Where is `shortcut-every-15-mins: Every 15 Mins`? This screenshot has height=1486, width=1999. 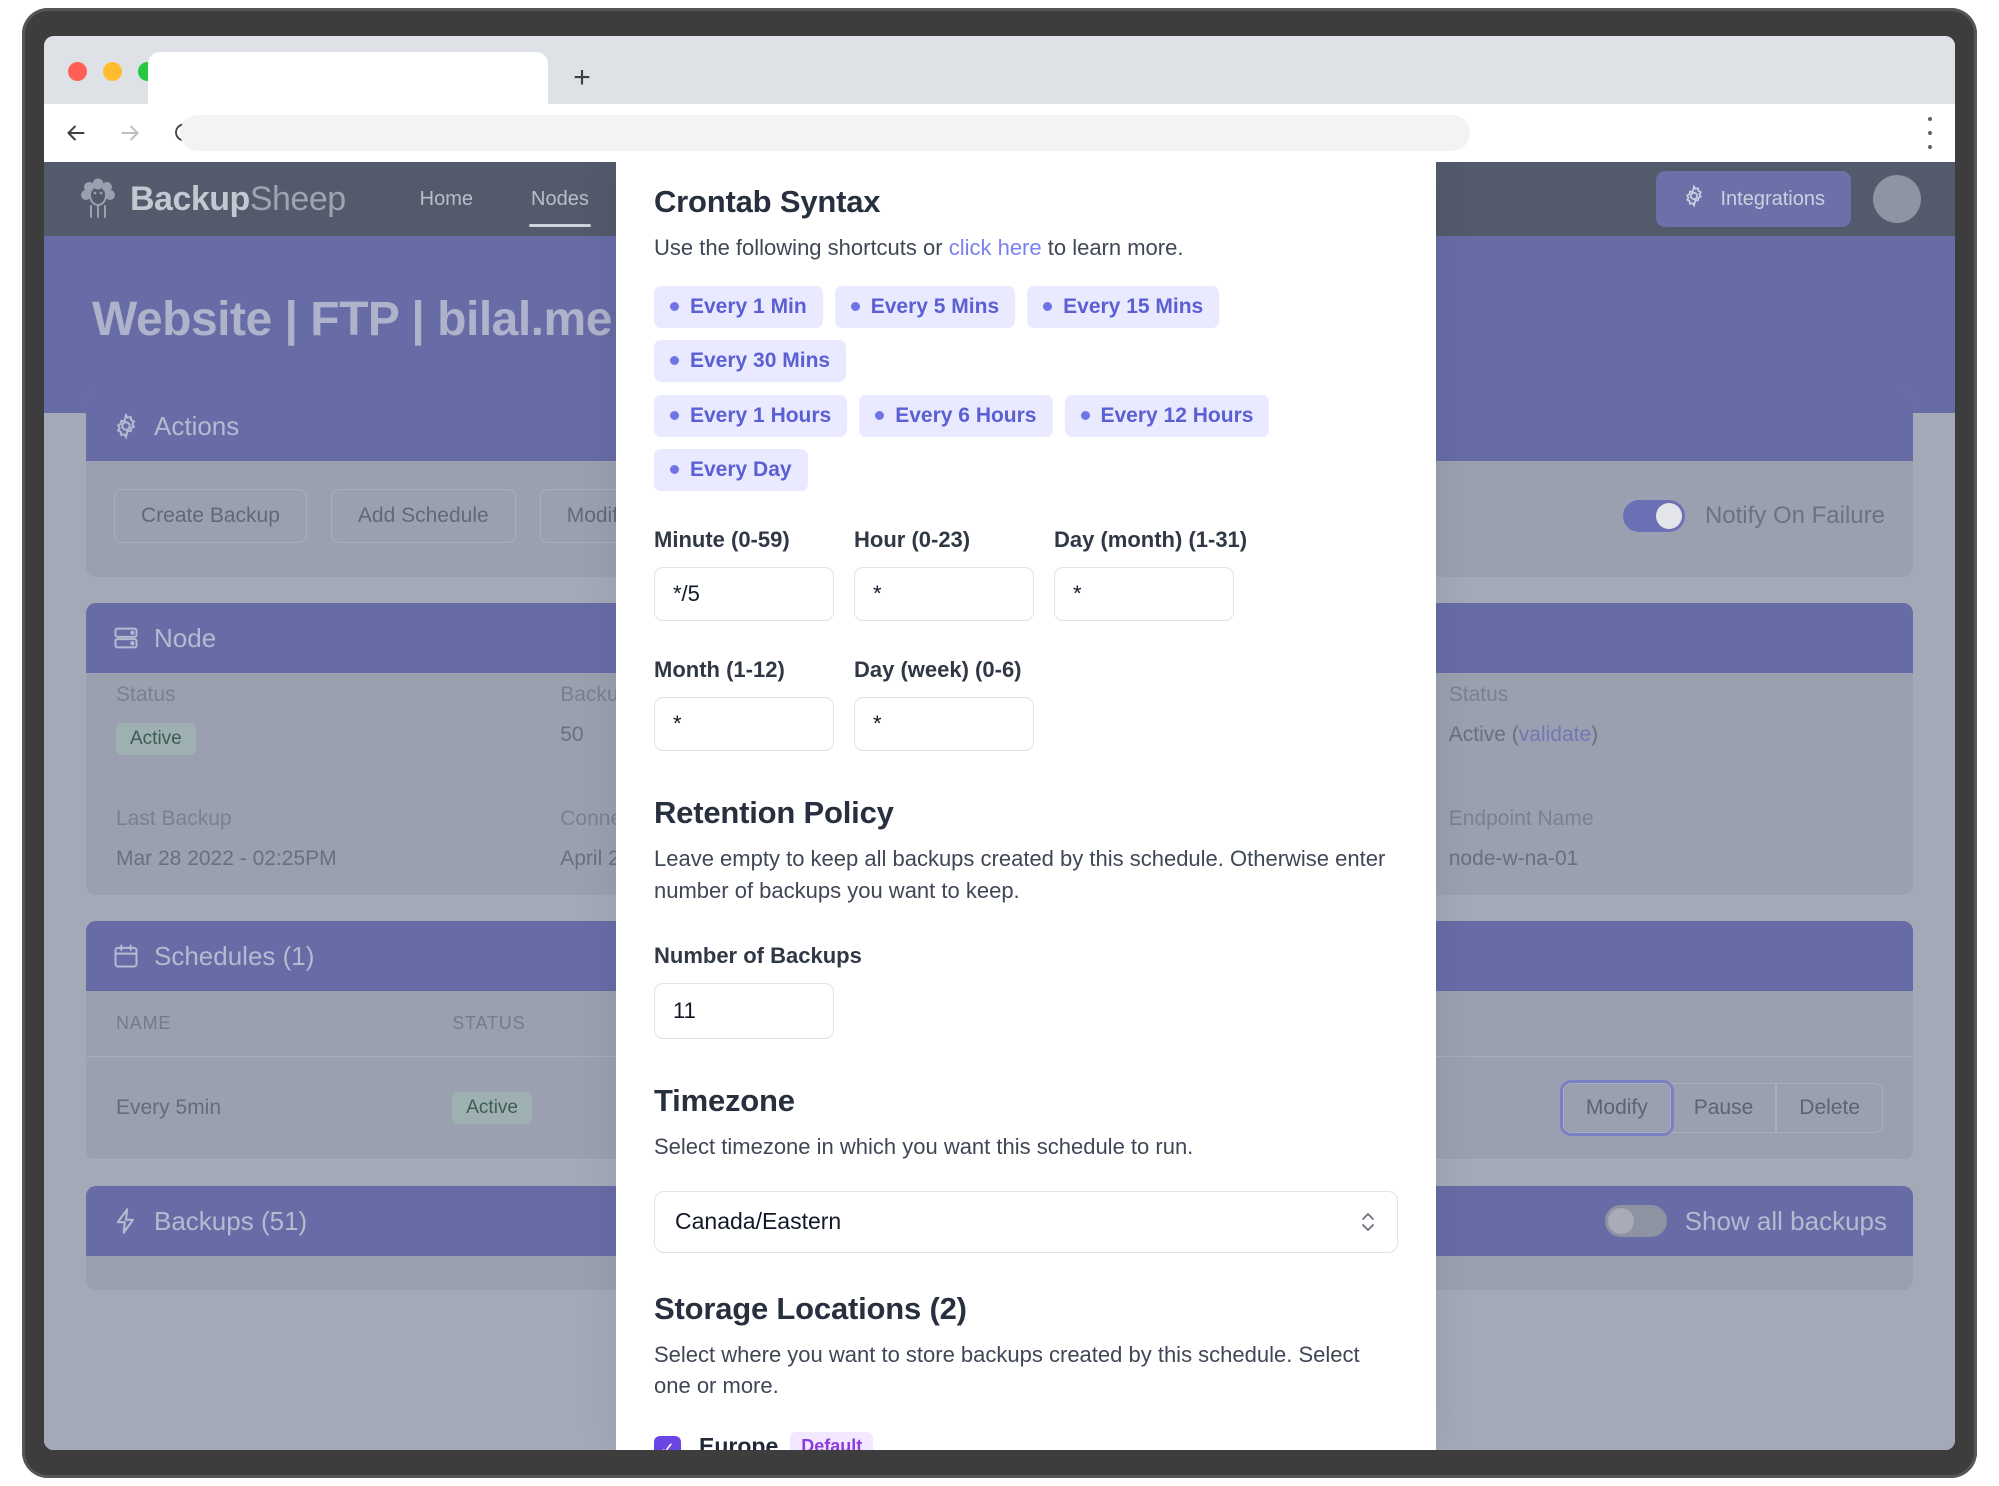
shortcut-every-15-mins: Every 15 Mins is located at coordinates (1123, 306).